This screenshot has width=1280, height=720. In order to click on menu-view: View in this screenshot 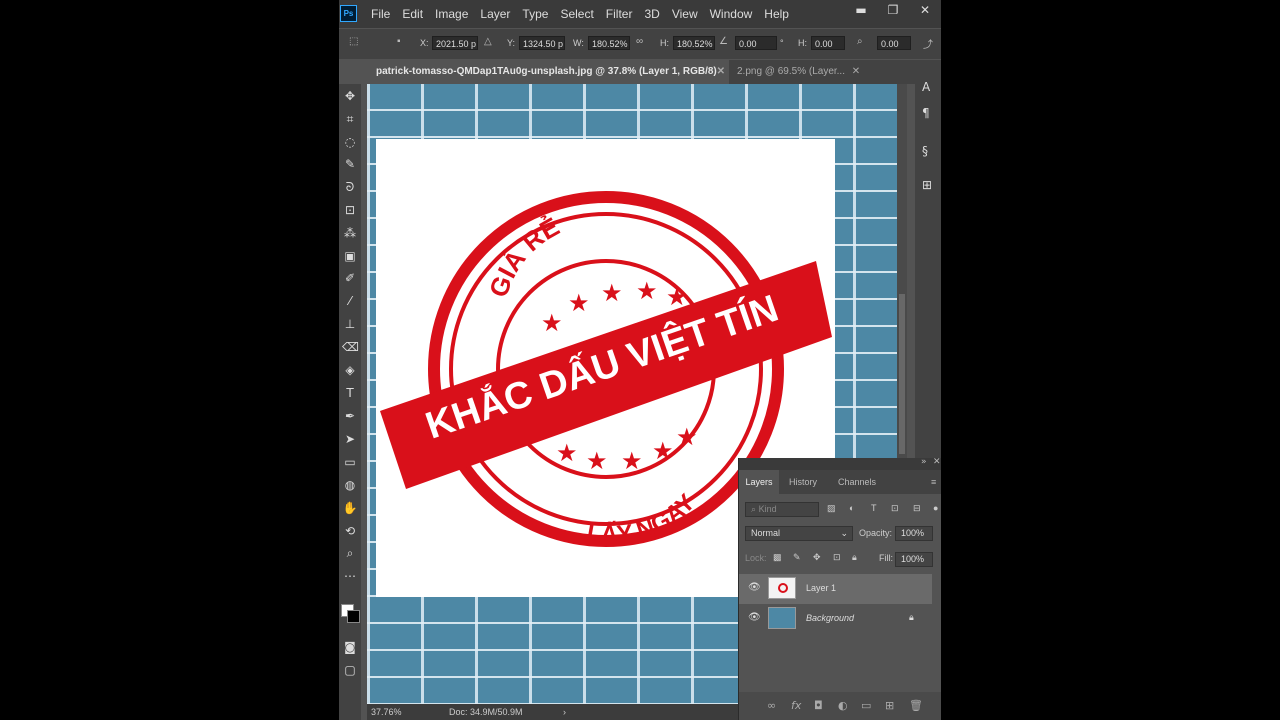, I will do `click(685, 14)`.